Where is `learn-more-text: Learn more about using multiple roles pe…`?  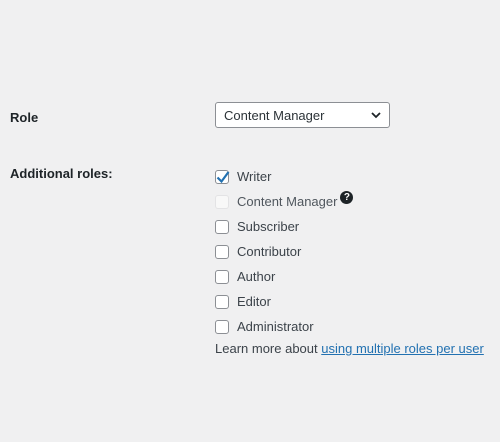
learn-more-text: Learn more about using multiple roles pe… is located at coordinates (349, 348).